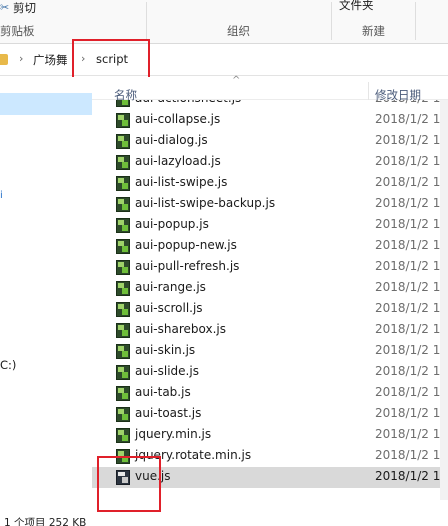 The width and height of the screenshot is (448, 526). Describe the element at coordinates (270, 267) in the screenshot. I see `file-row: aui-pull-refresh.js 2018/1/2 10:` at that location.